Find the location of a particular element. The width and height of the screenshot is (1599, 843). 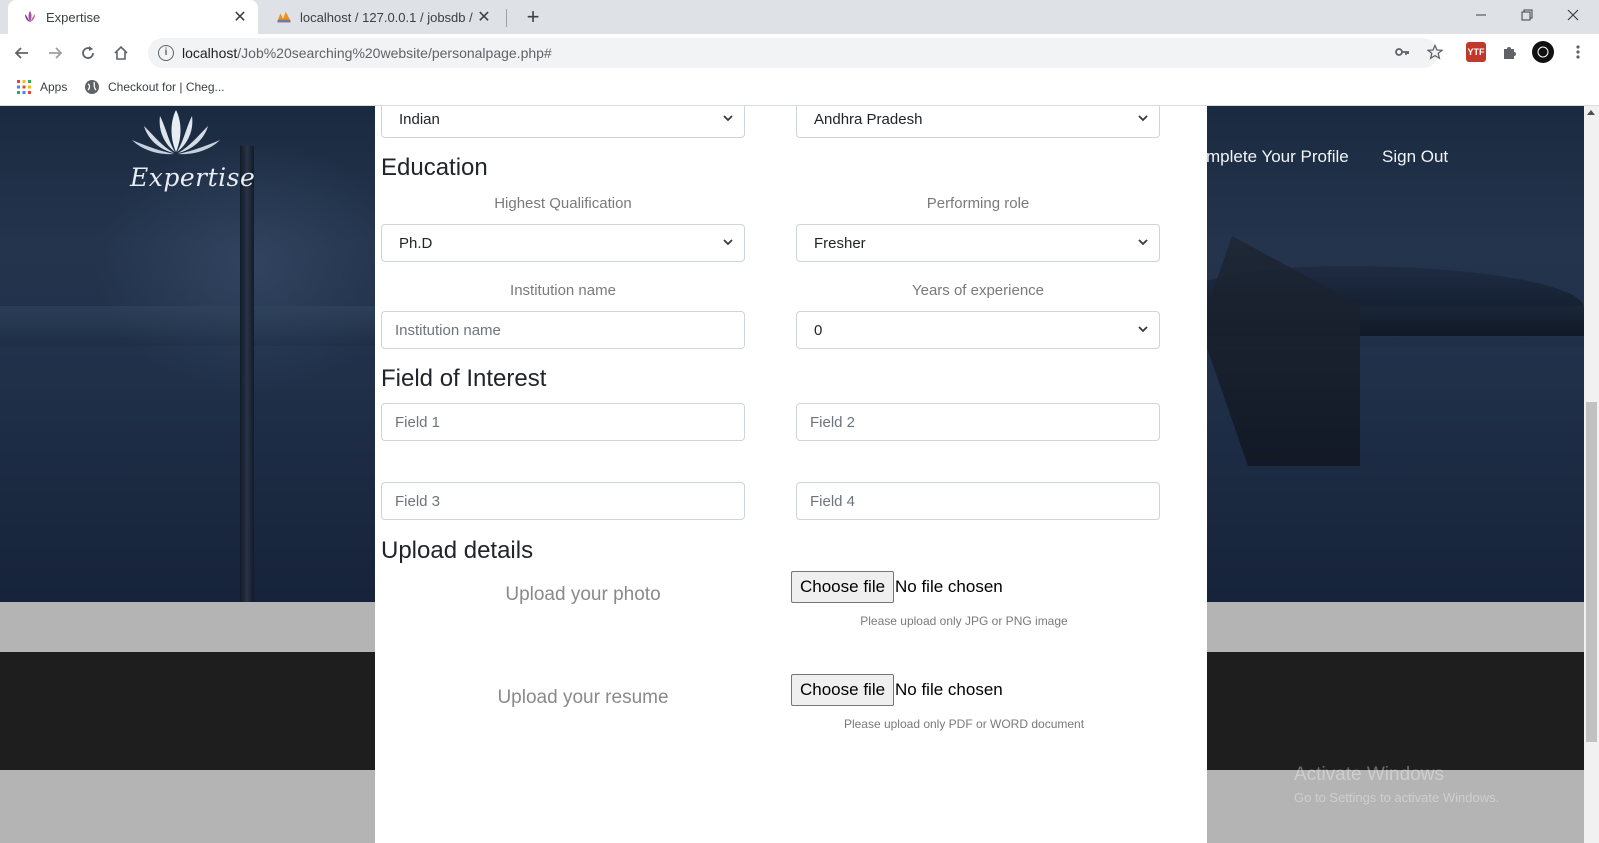

brand-name: Expertise is located at coordinates (193, 177).